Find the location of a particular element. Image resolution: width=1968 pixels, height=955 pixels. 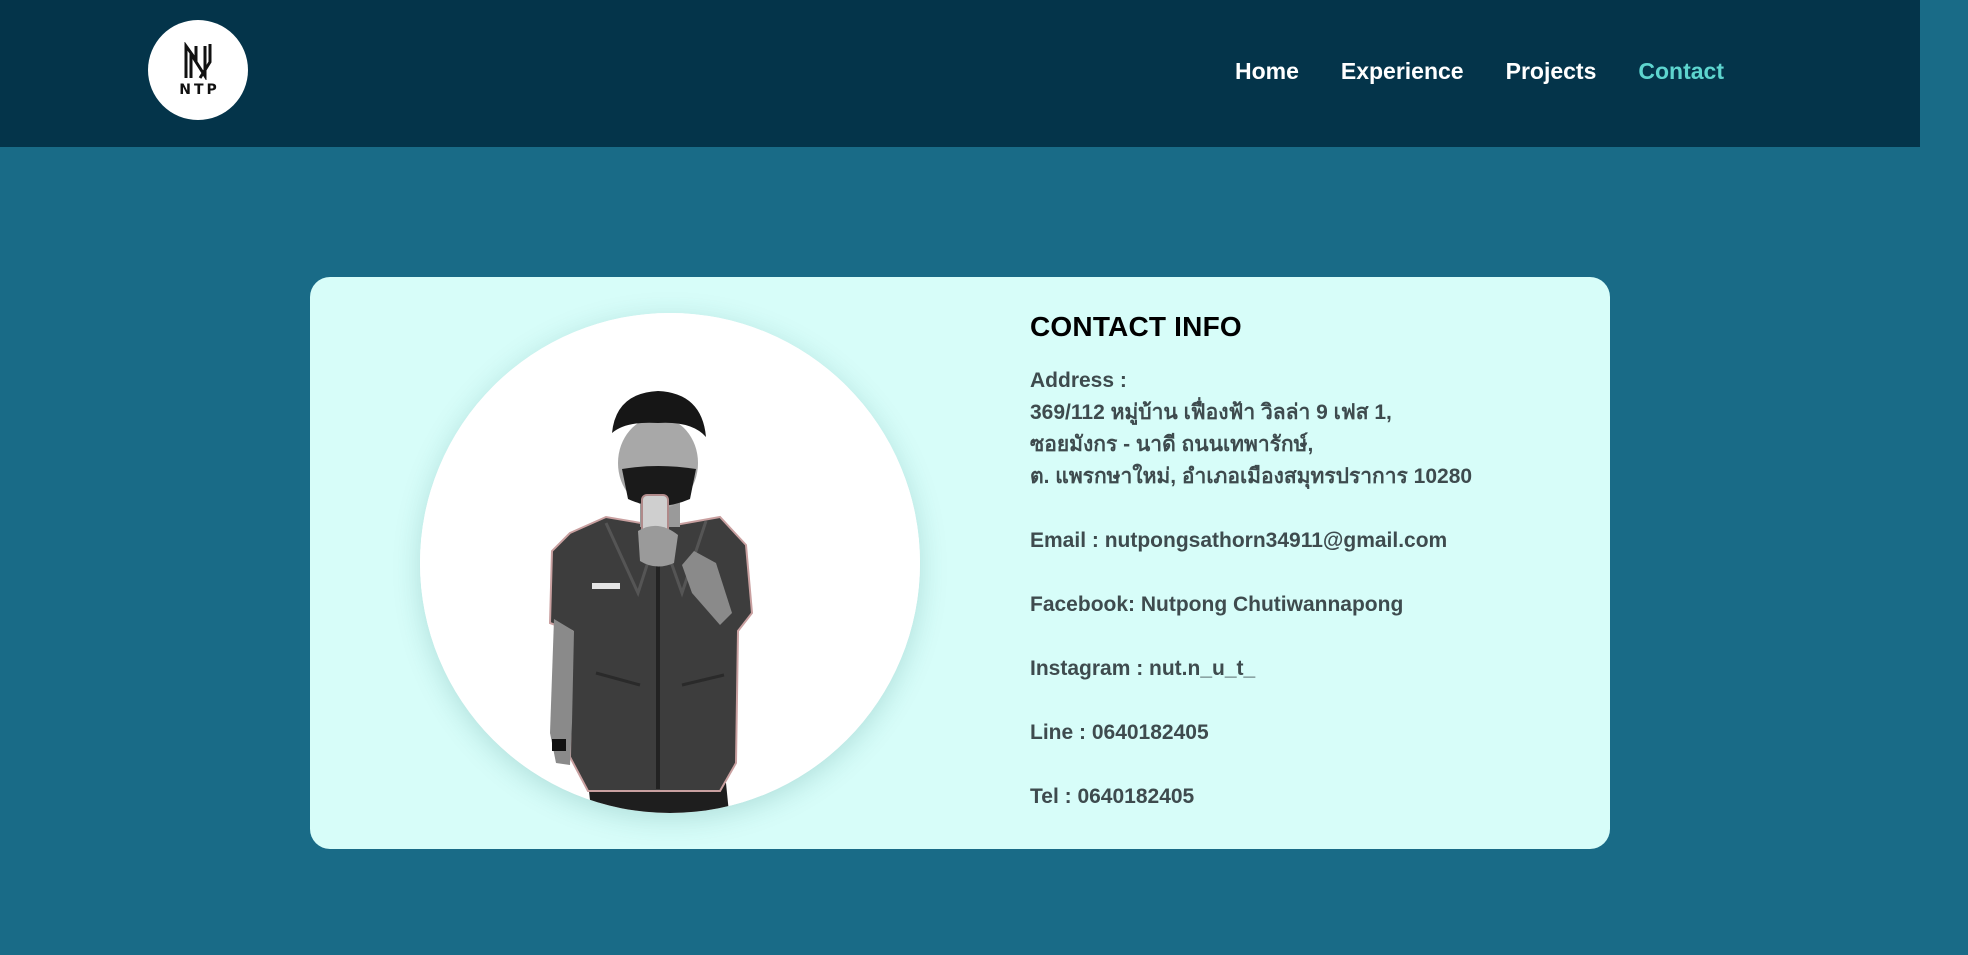

line-id-text: Line : 0640182405 is located at coordinates (1119, 732).